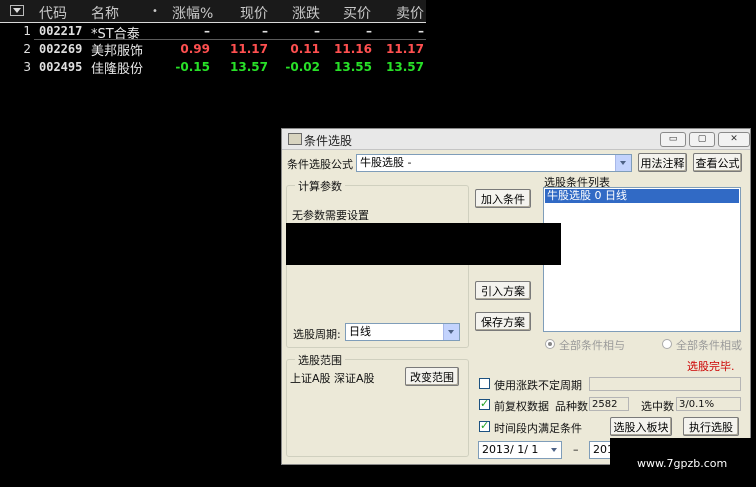 Image resolution: width=756 pixels, height=487 pixels. Describe the element at coordinates (673, 139) in the screenshot. I see `minimize-button: ▭` at that location.